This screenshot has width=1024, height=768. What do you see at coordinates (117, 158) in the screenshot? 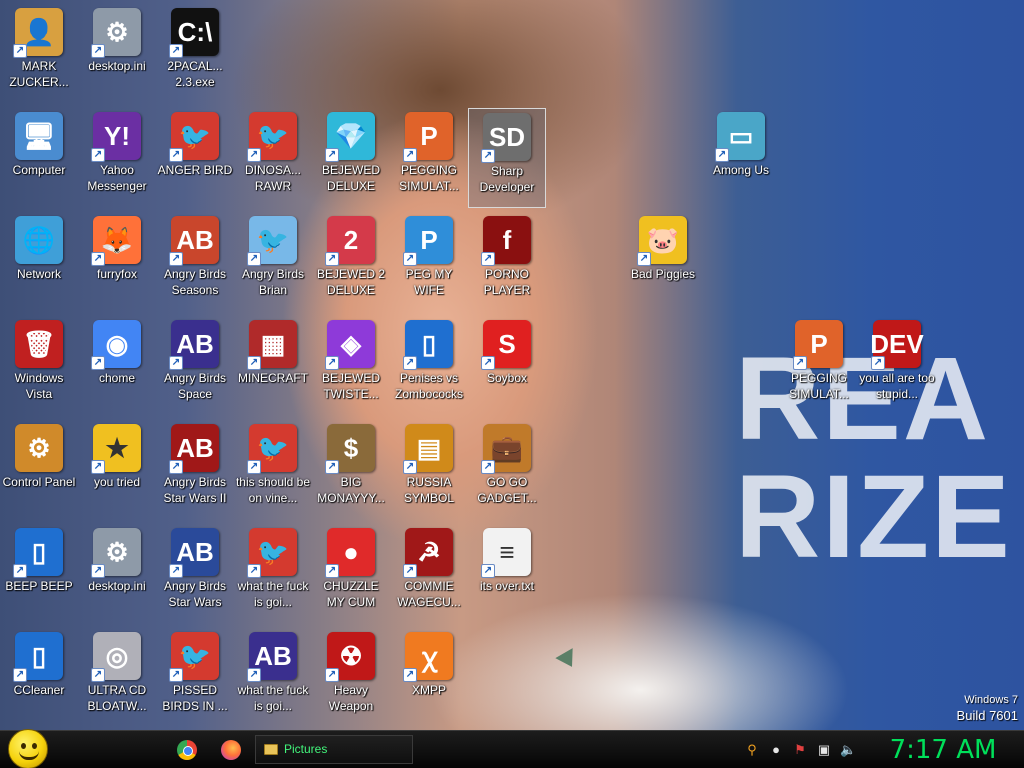
I see `desktop-icon: Y! ↗ Yahoo Messenger` at bounding box center [117, 158].